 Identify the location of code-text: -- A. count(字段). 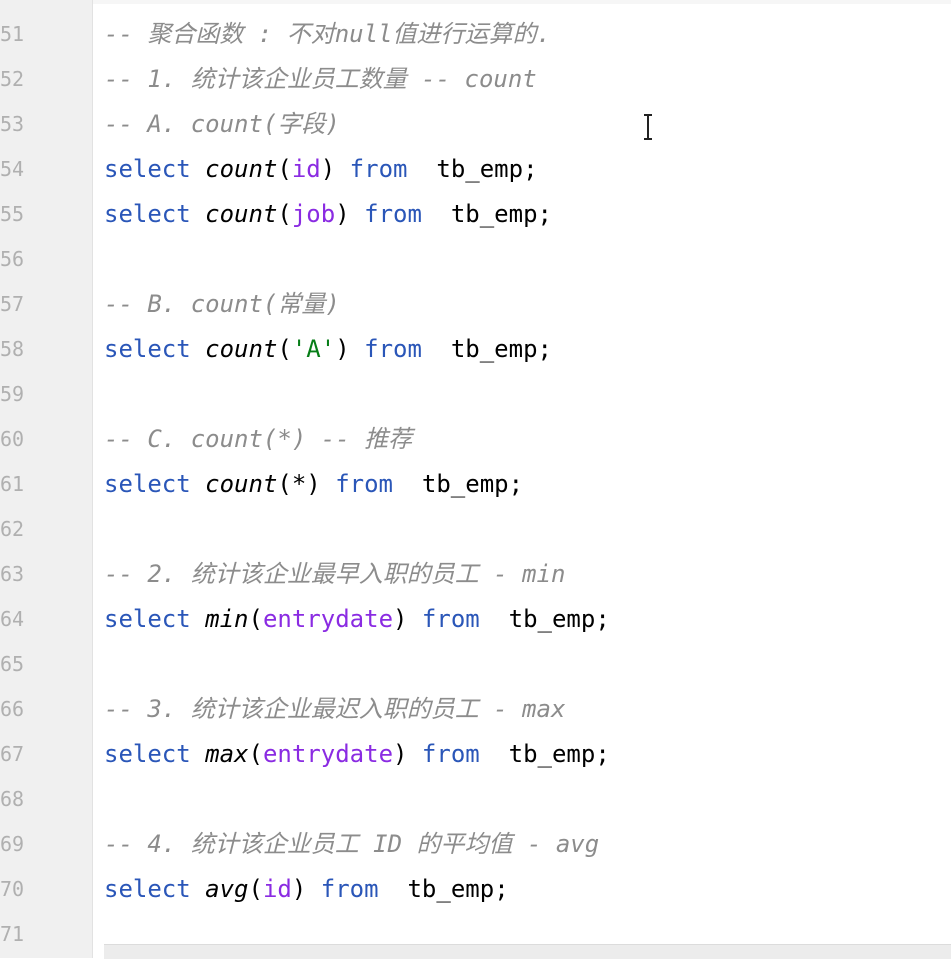
(222, 124).